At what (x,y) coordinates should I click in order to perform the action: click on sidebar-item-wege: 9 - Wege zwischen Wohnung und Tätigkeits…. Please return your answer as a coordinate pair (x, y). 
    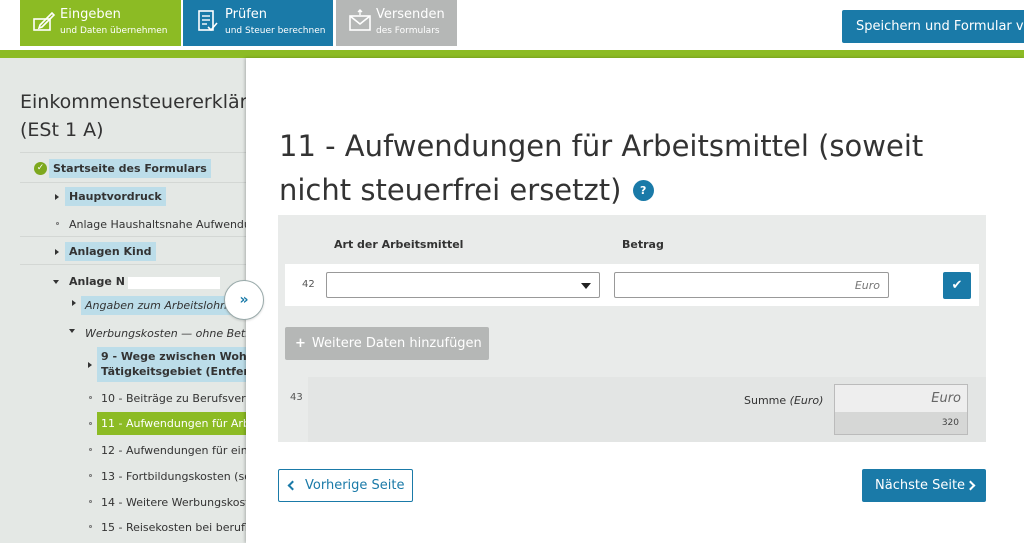
    Looking at the image, I should click on (171, 364).